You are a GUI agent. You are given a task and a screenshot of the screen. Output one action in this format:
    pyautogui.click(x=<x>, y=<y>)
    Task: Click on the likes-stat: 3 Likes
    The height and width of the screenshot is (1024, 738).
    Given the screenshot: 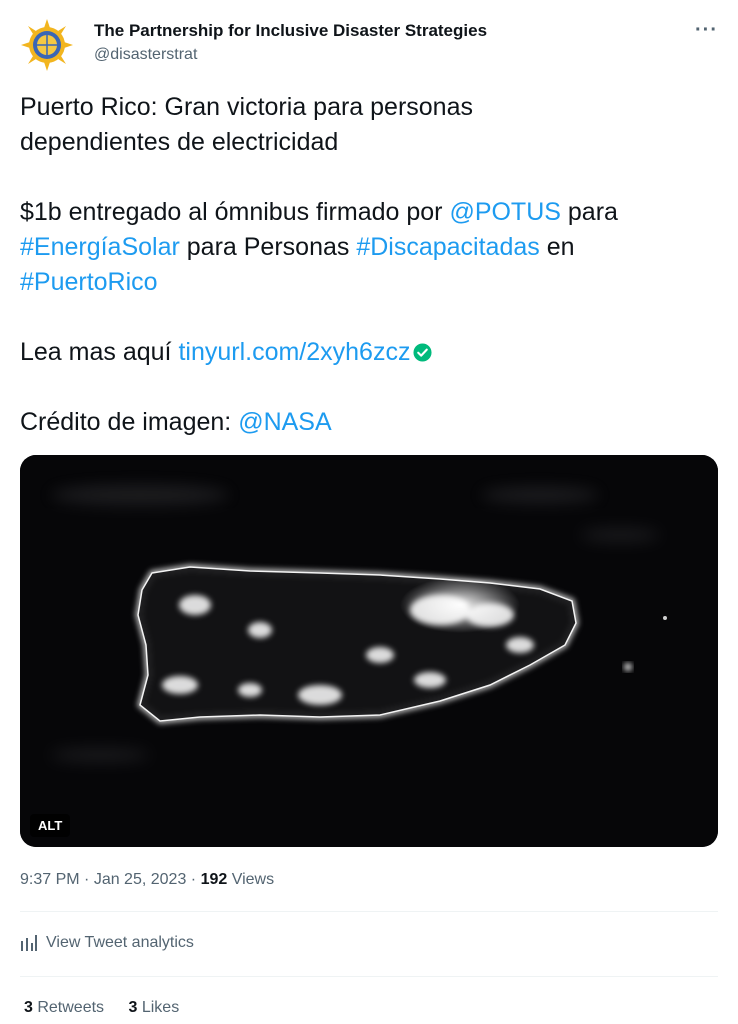 What is the action you would take?
    pyautogui.click(x=154, y=1007)
    